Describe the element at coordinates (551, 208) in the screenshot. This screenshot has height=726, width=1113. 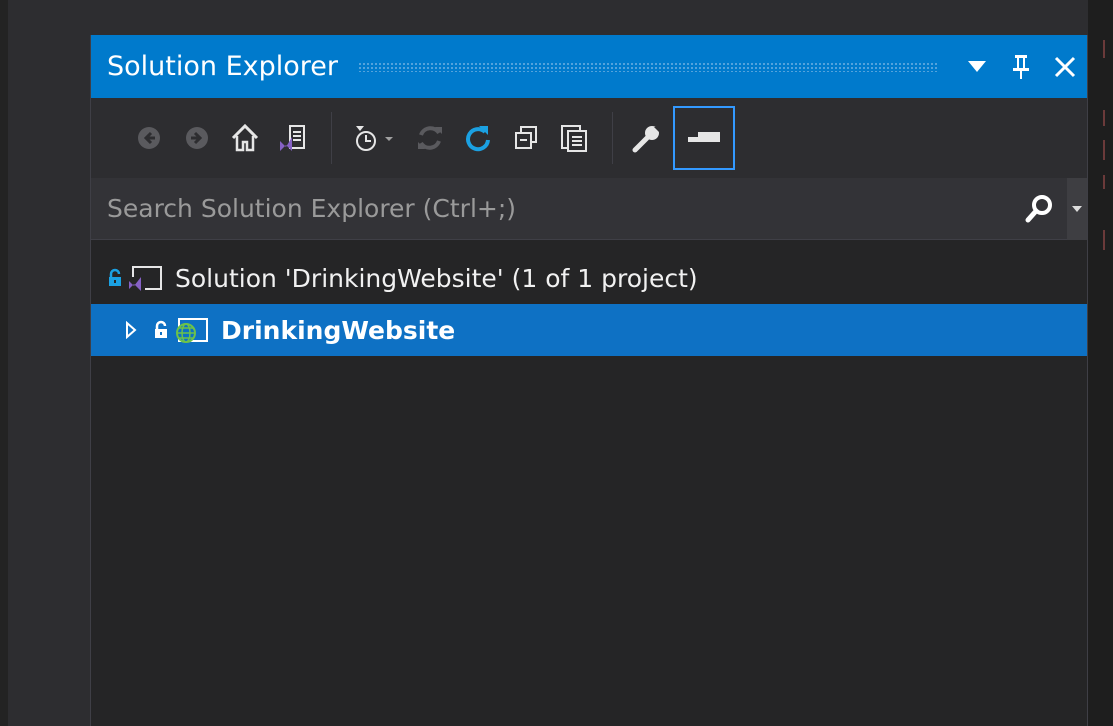
I see `search-input` at that location.